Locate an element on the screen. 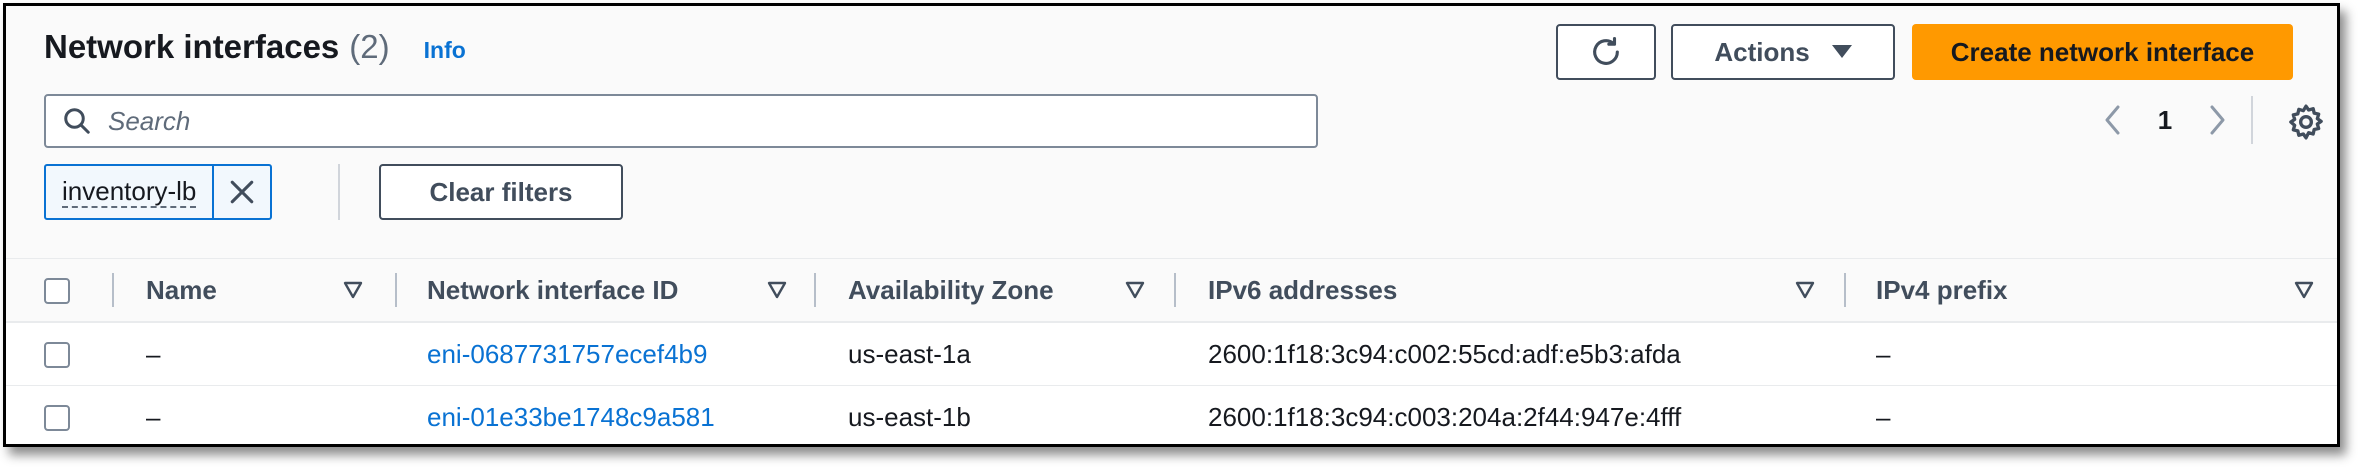  previous-page-button is located at coordinates (2113, 120).